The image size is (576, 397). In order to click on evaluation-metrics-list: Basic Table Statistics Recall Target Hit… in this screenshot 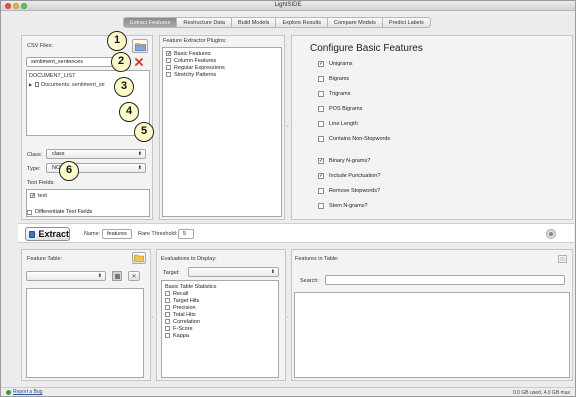, I will do `click(220, 329)`.